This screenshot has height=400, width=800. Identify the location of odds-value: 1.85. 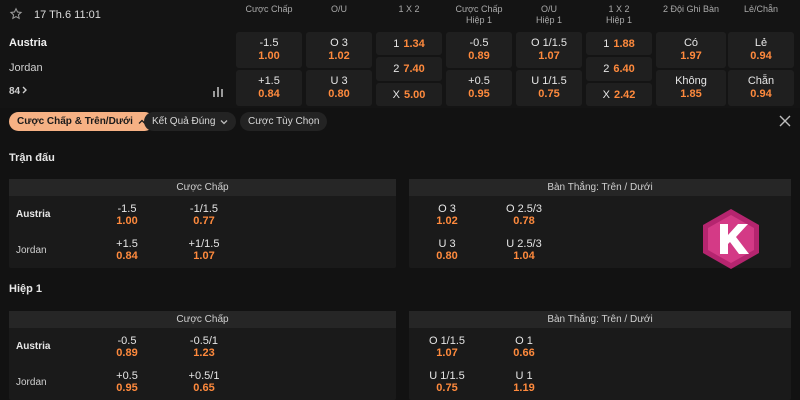
(691, 94).